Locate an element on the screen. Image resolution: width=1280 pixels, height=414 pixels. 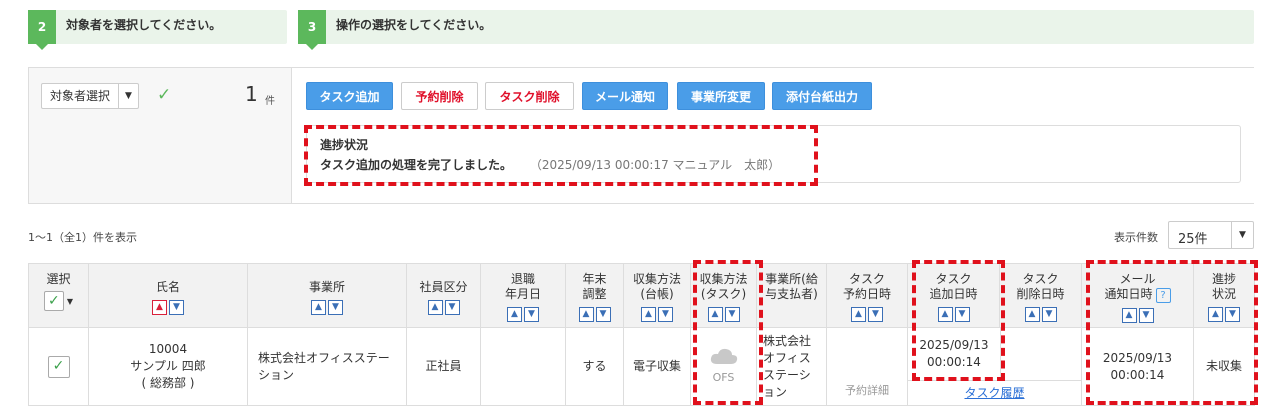
office-name-line-2: ション is located at coordinates (276, 374).